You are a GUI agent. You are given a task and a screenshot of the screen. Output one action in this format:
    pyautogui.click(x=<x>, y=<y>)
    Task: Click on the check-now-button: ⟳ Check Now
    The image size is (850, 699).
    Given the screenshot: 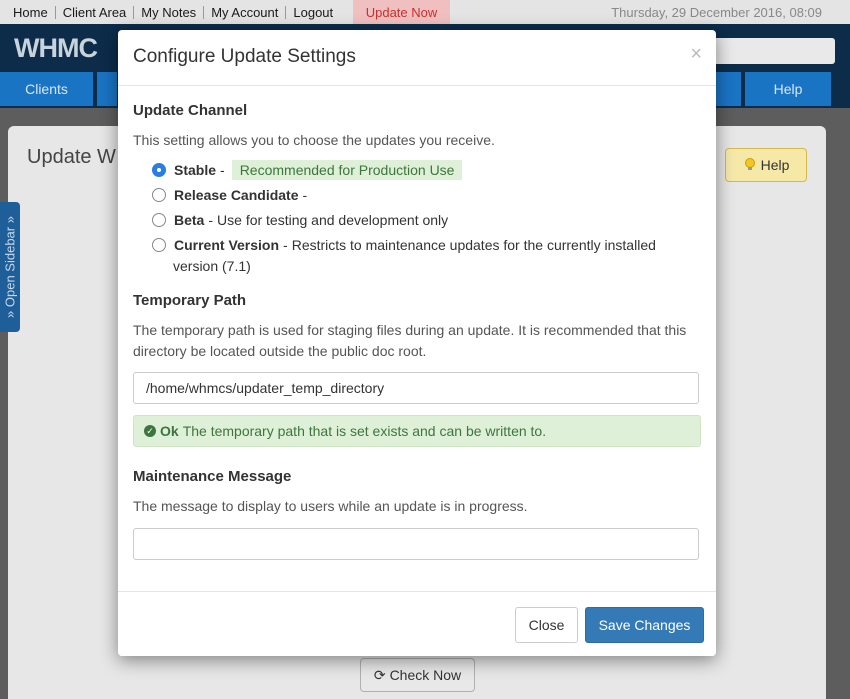 What is the action you would take?
    pyautogui.click(x=417, y=675)
    